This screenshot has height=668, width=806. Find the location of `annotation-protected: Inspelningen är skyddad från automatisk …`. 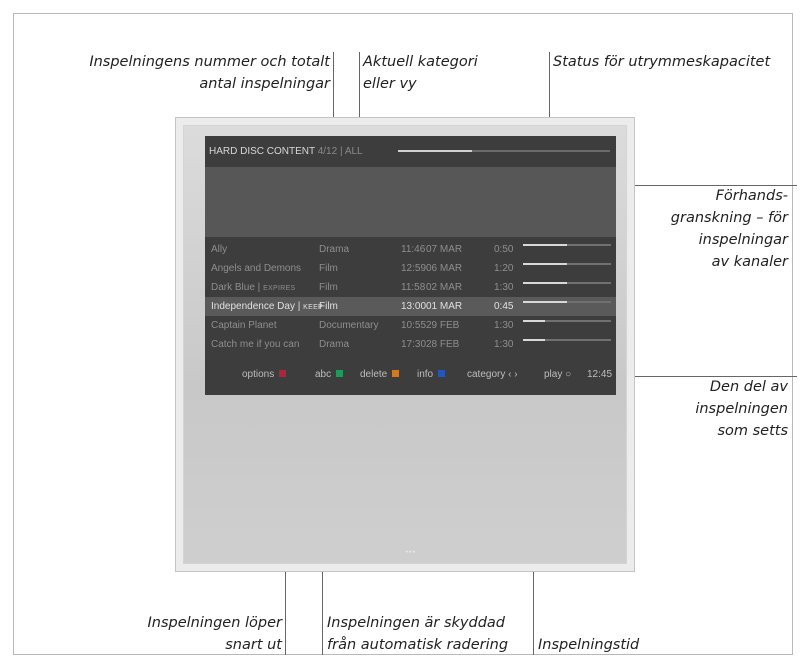

annotation-protected: Inspelningen är skyddad från automatisk … is located at coordinates (418, 634).